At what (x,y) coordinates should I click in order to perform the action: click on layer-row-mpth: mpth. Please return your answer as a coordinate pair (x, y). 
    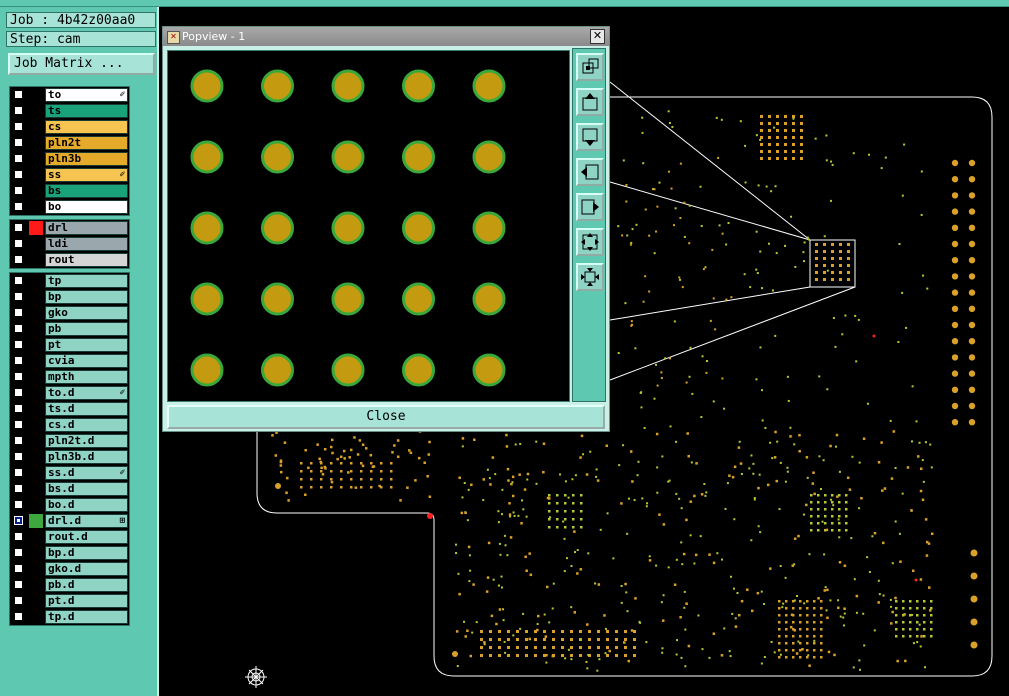
    Looking at the image, I should click on (69, 377).